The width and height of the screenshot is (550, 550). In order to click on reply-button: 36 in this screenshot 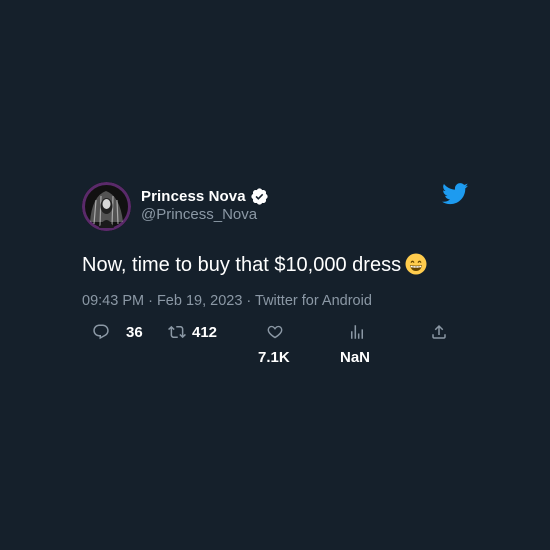, I will do `click(117, 332)`.